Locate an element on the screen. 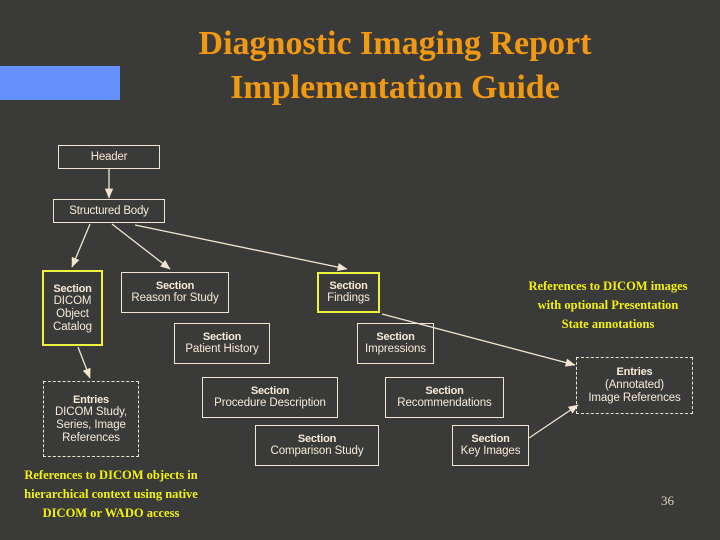  node-section-findings: Section Findings is located at coordinates (348, 292).